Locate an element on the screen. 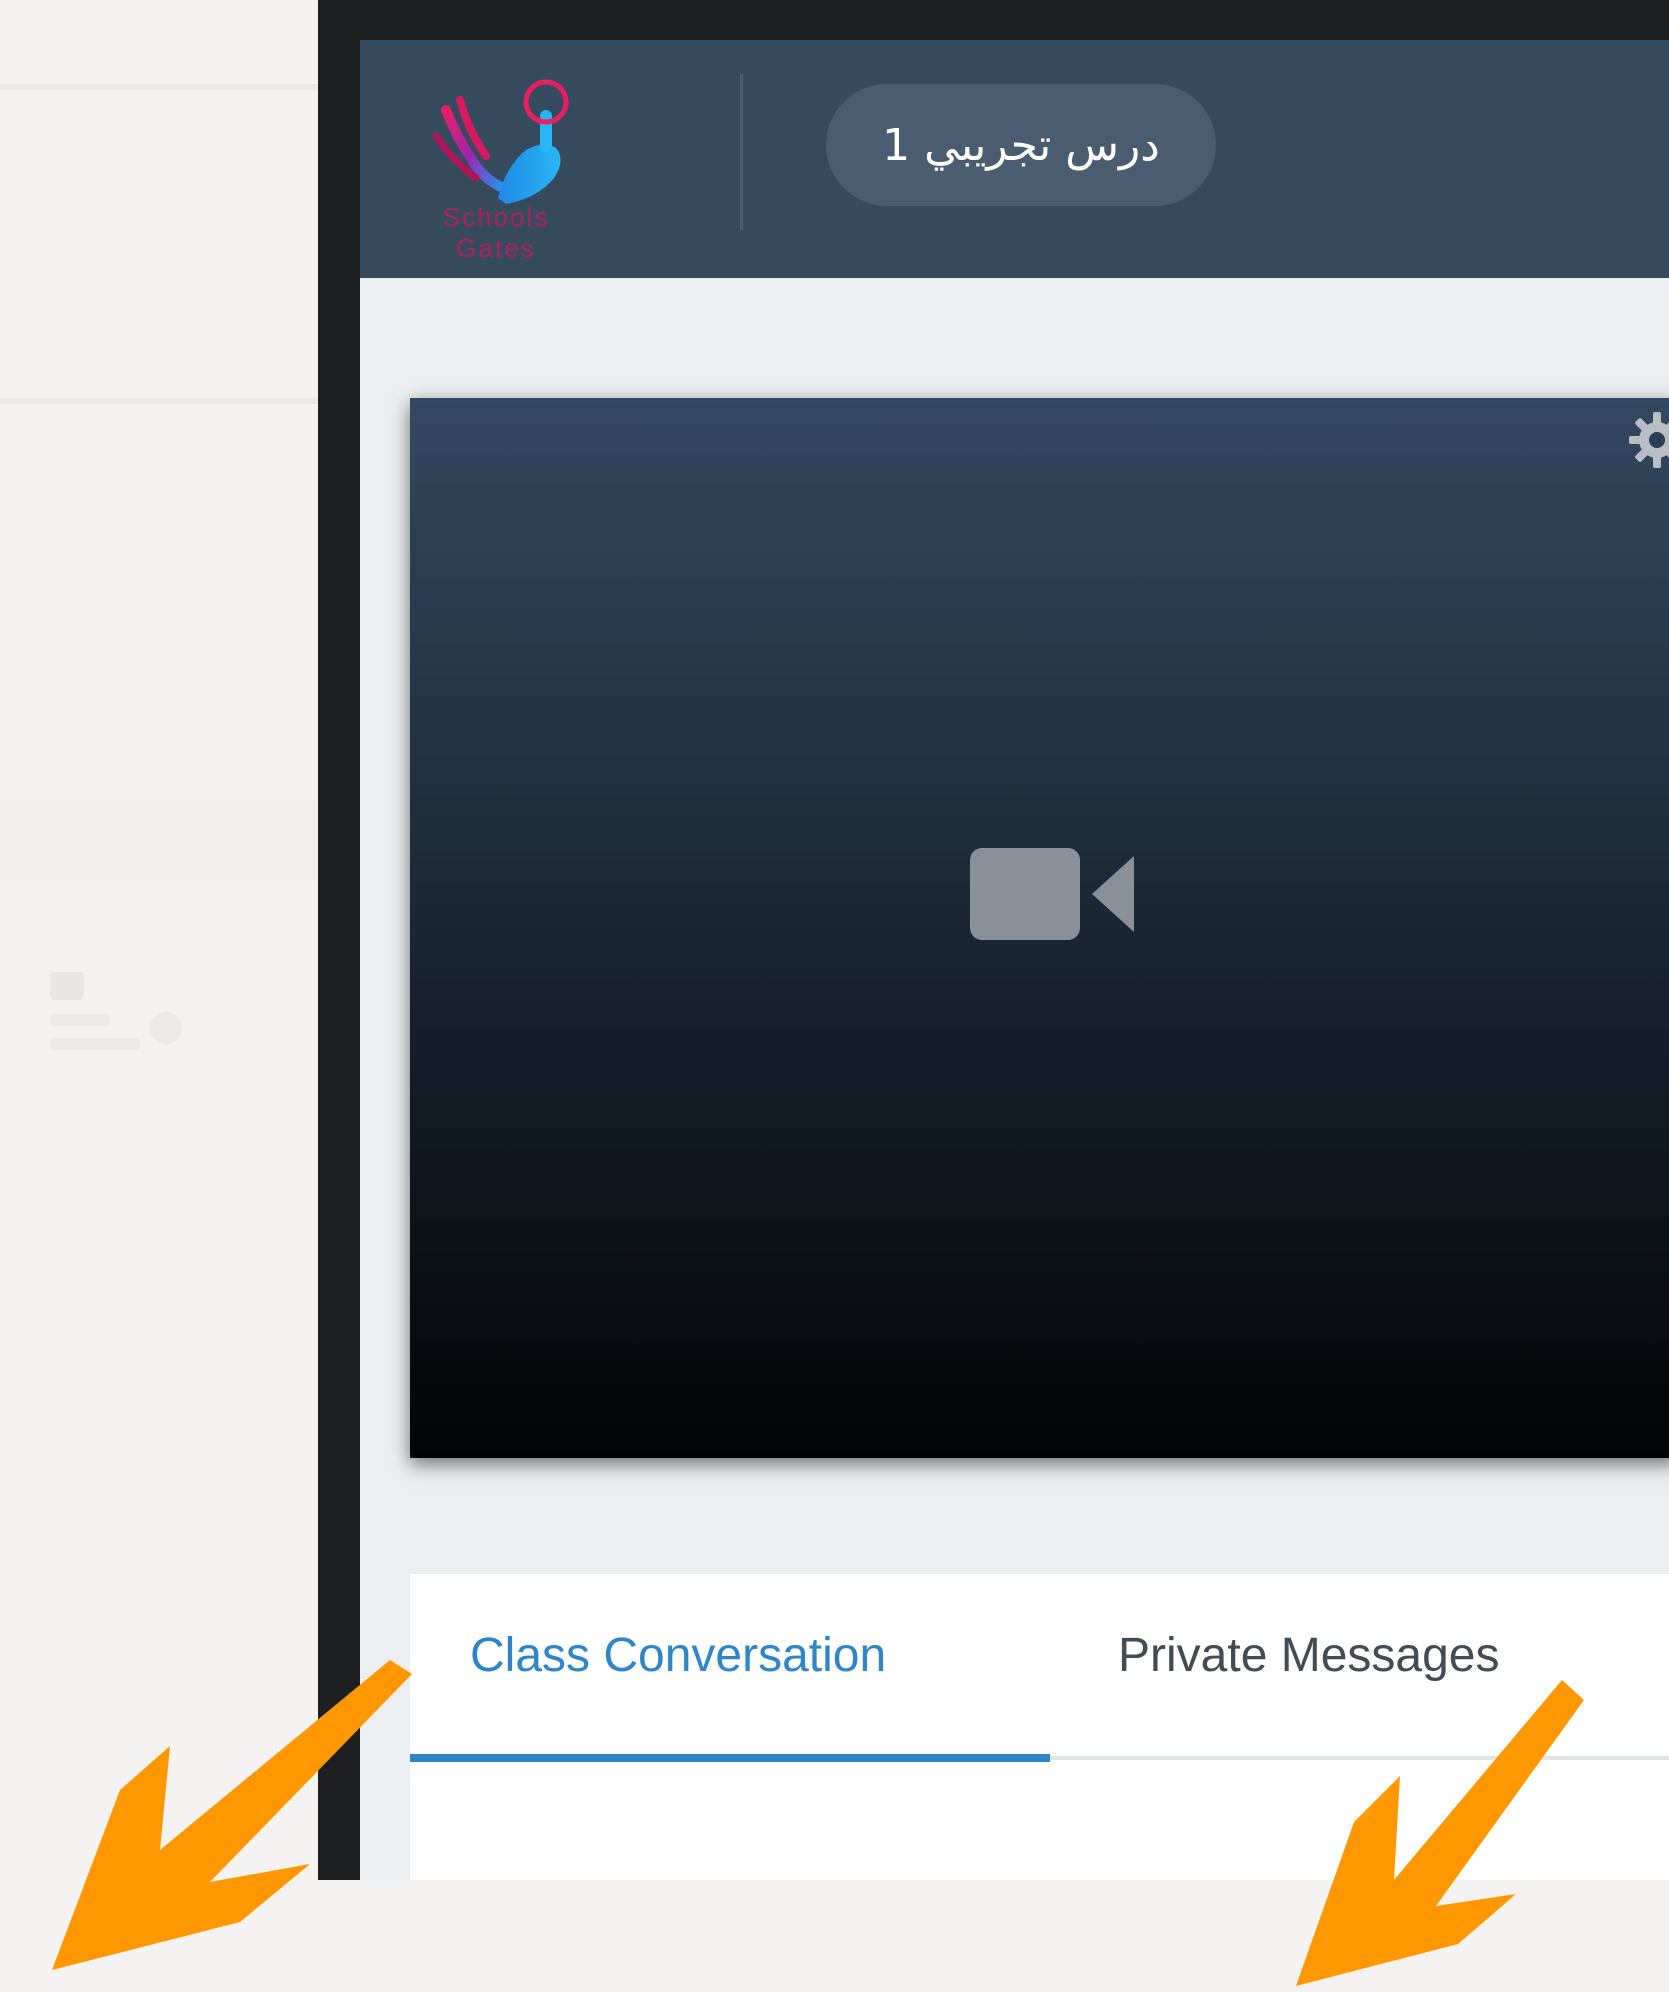  logo-wordmark: Schools Gates is located at coordinates (496, 232).